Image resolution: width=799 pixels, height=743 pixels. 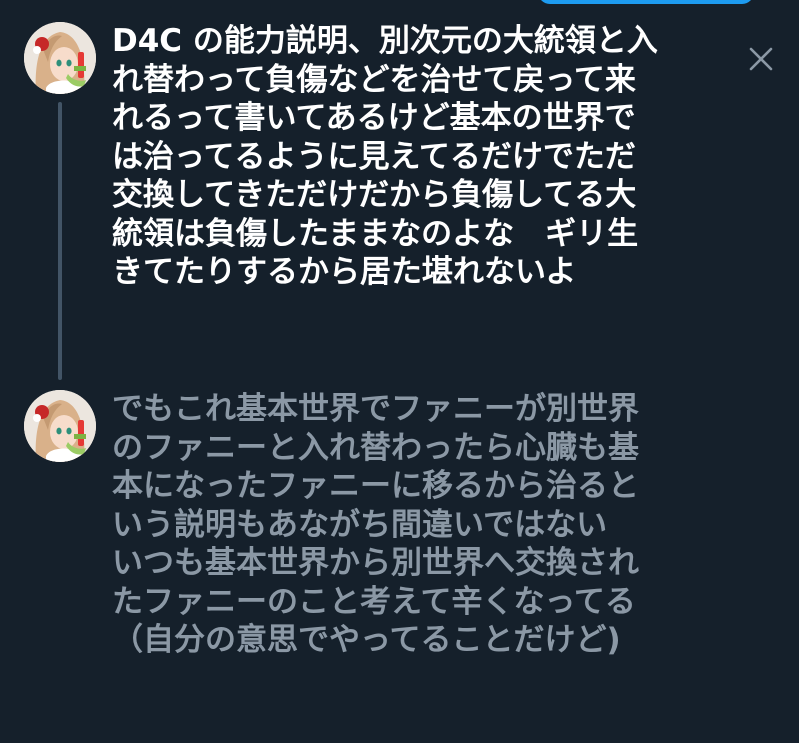 What do you see at coordinates (646, 2) in the screenshot?
I see `reply-button-top` at bounding box center [646, 2].